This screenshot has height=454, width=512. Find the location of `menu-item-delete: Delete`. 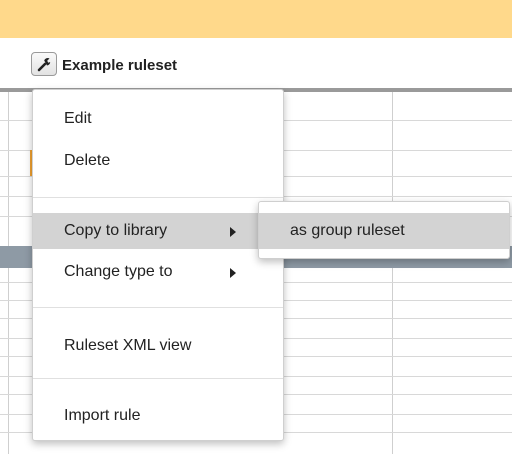

menu-item-delete: Delete is located at coordinates (158, 161).